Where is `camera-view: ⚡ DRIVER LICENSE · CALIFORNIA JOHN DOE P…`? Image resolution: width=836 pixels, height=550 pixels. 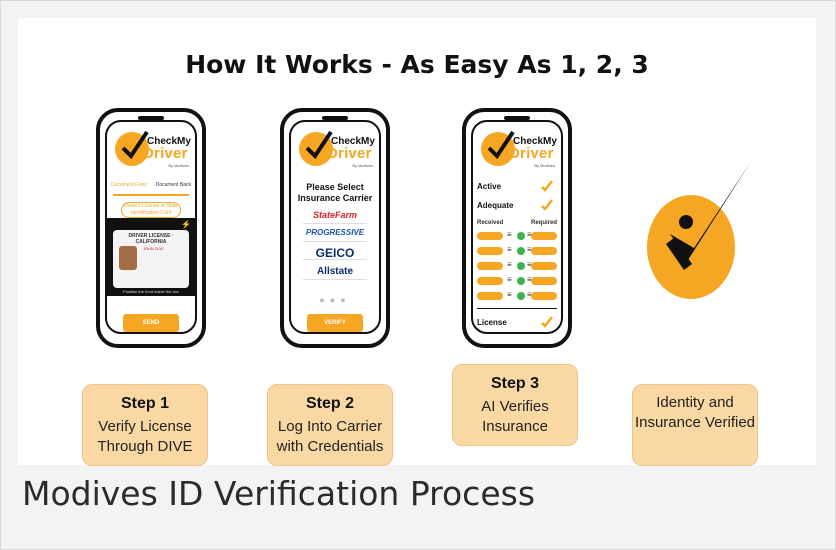
camera-view: ⚡ DRIVER LICENSE · CALIFORNIA JOHN DOE P… is located at coordinates (151, 257).